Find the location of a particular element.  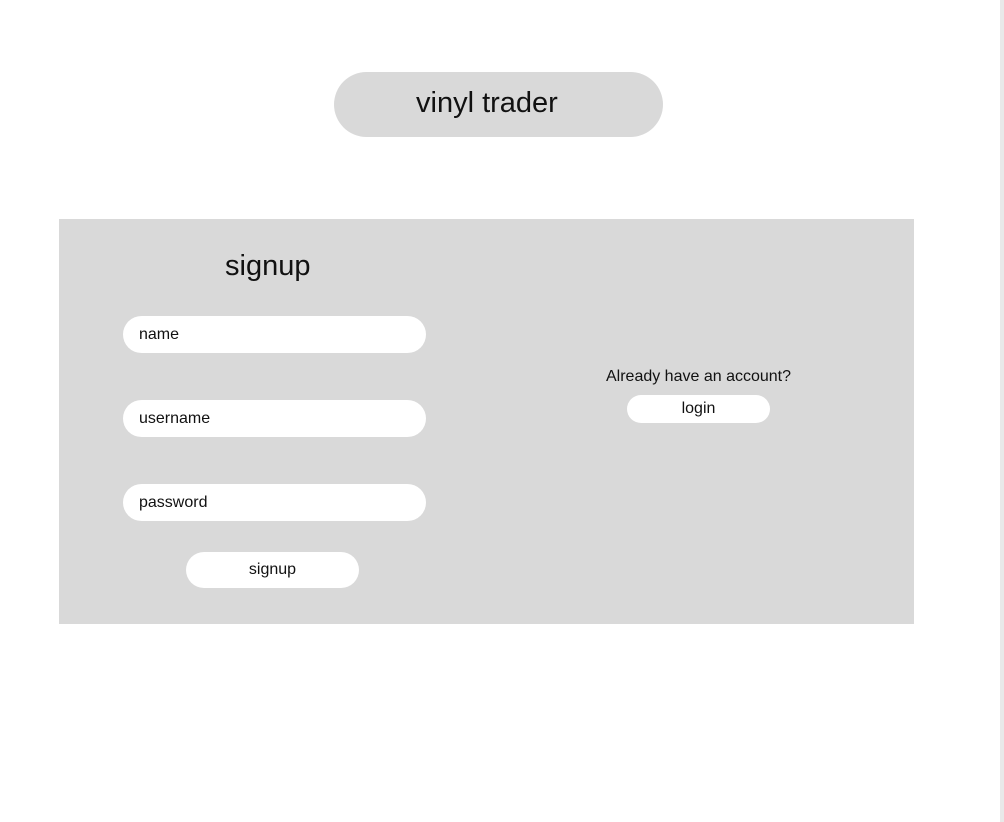

password-input is located at coordinates (274, 502).